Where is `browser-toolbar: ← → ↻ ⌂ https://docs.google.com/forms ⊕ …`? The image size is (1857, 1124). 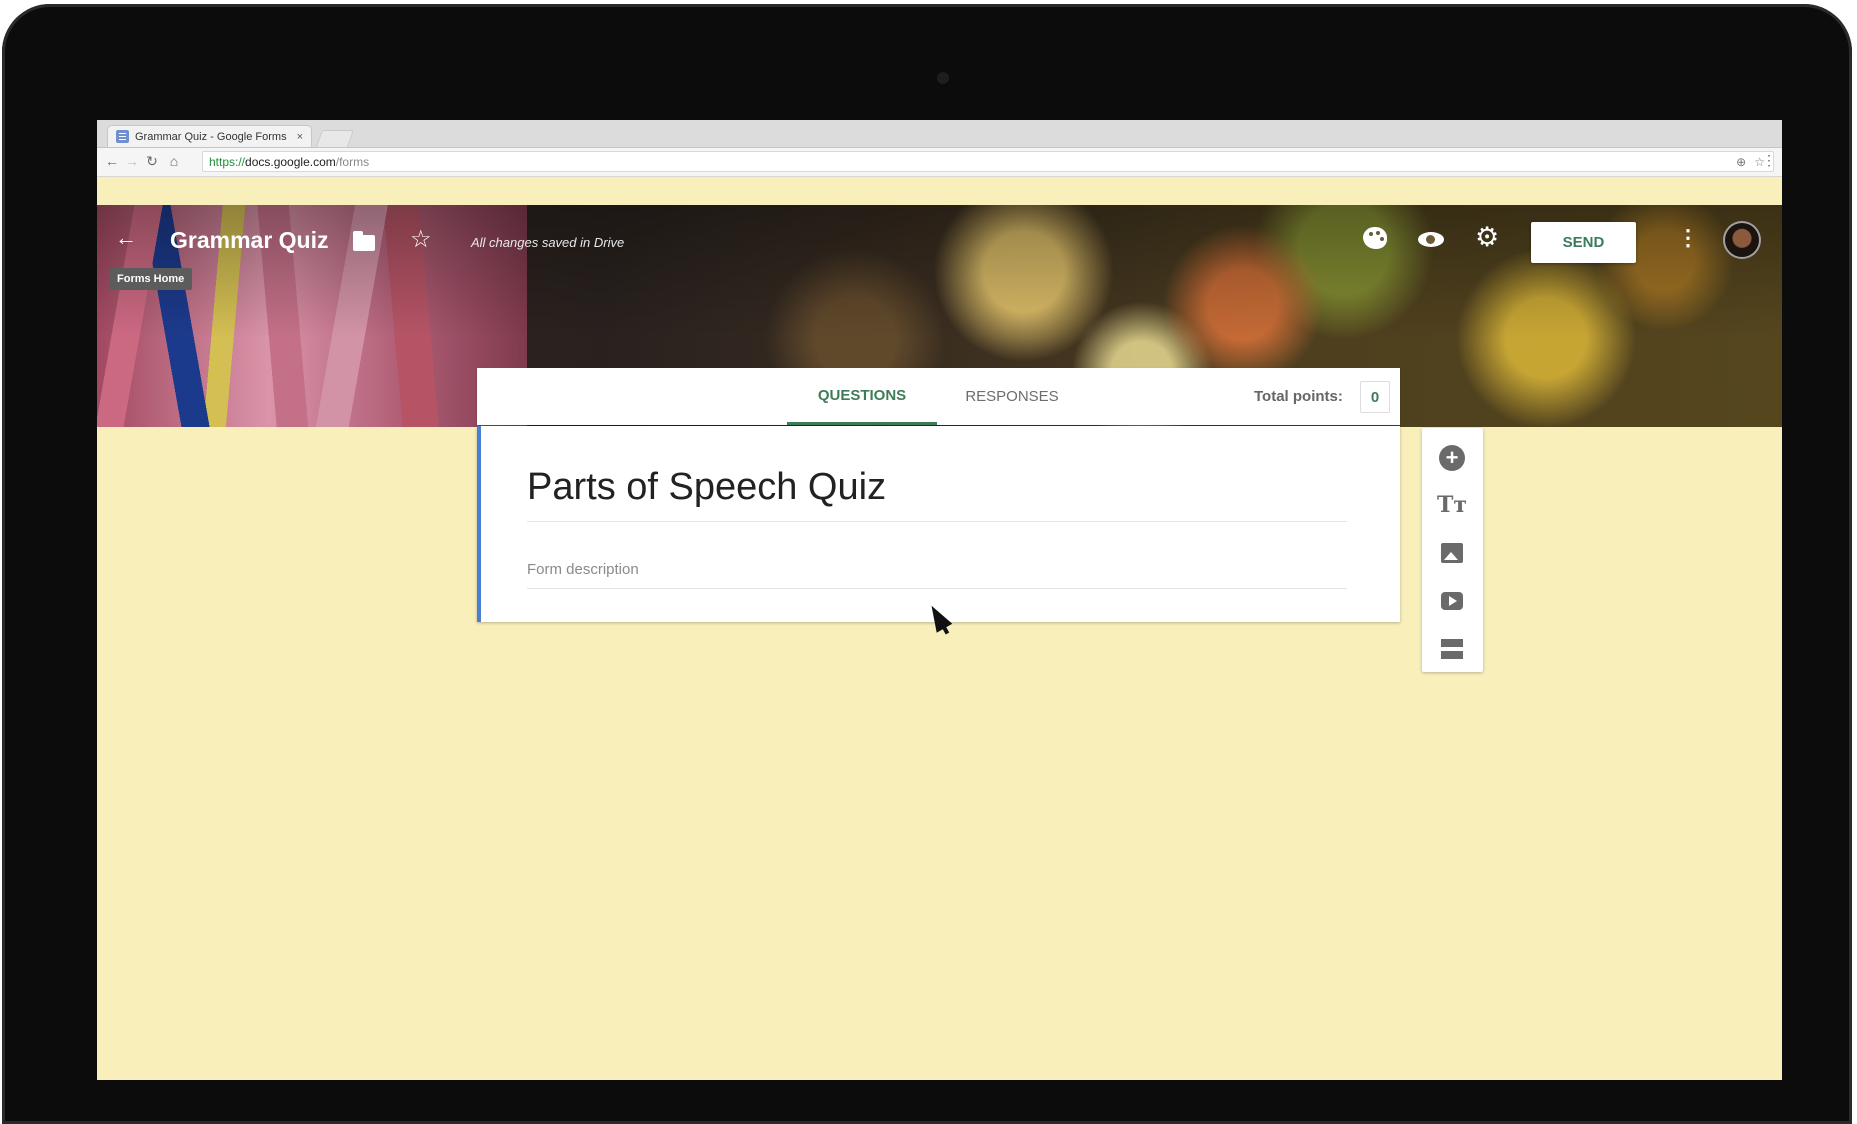
browser-toolbar: ← → ↻ ⌂ https://docs.google.com/forms ⊕ … is located at coordinates (939, 162).